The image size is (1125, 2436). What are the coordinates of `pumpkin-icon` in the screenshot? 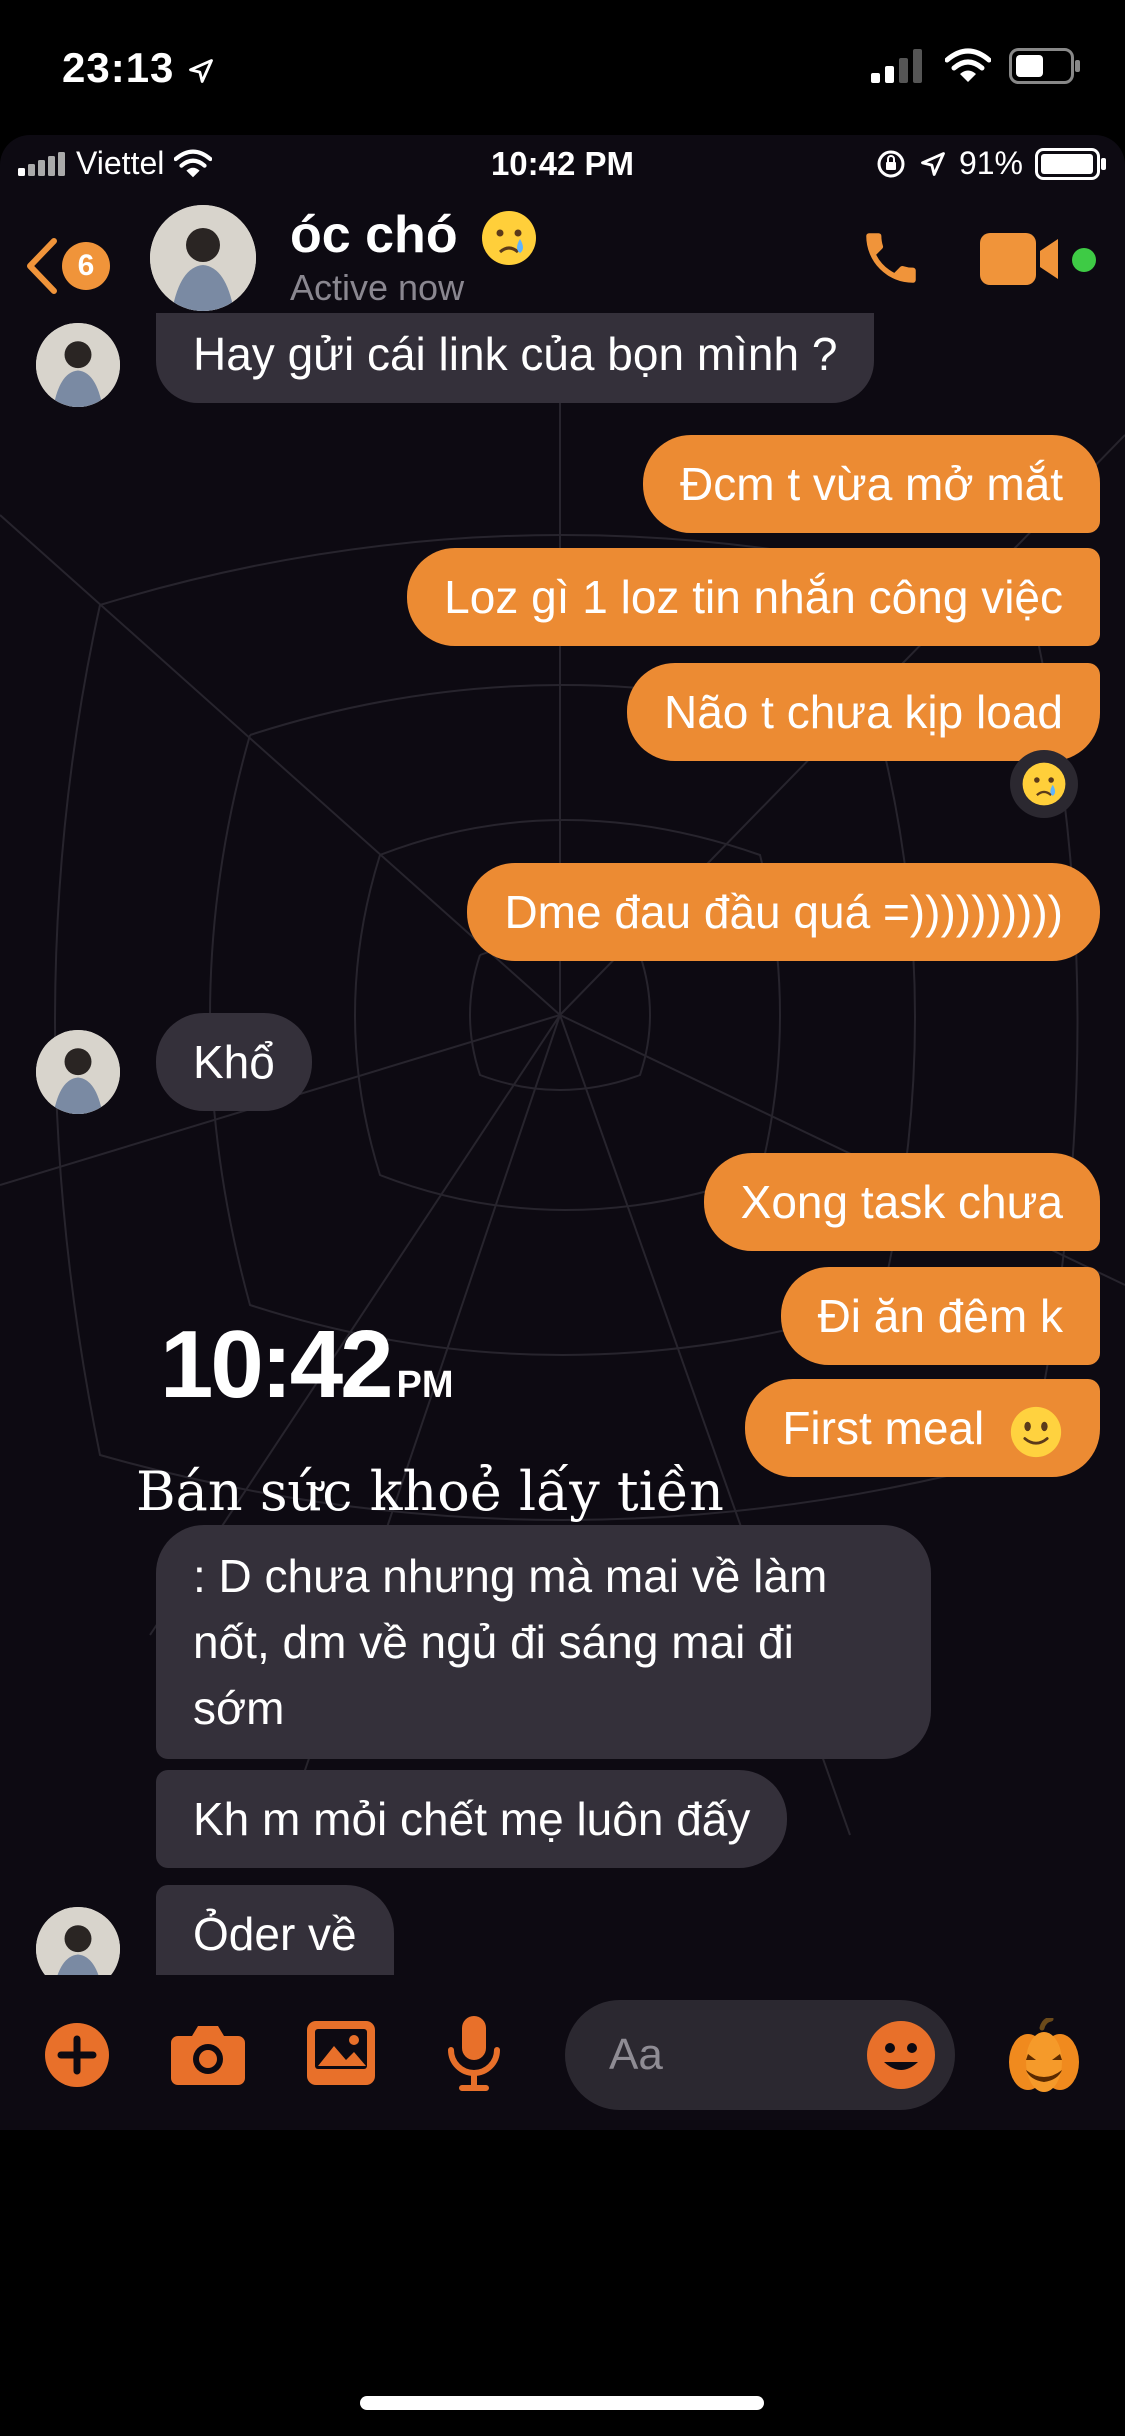 It's located at (1044, 2056).